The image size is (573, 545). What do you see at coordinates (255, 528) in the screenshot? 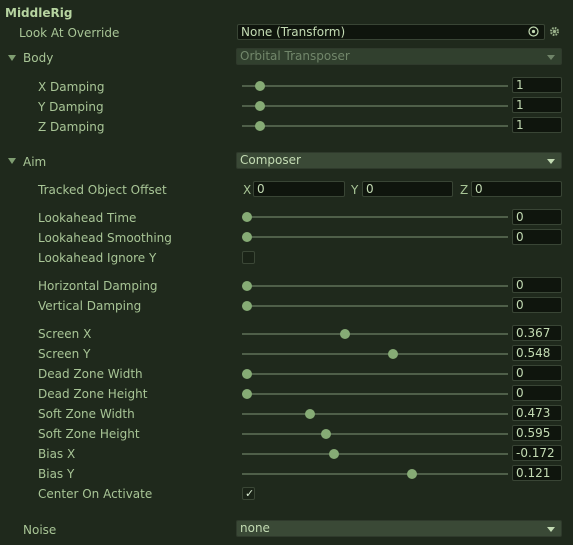
I see `noise-value: none` at bounding box center [255, 528].